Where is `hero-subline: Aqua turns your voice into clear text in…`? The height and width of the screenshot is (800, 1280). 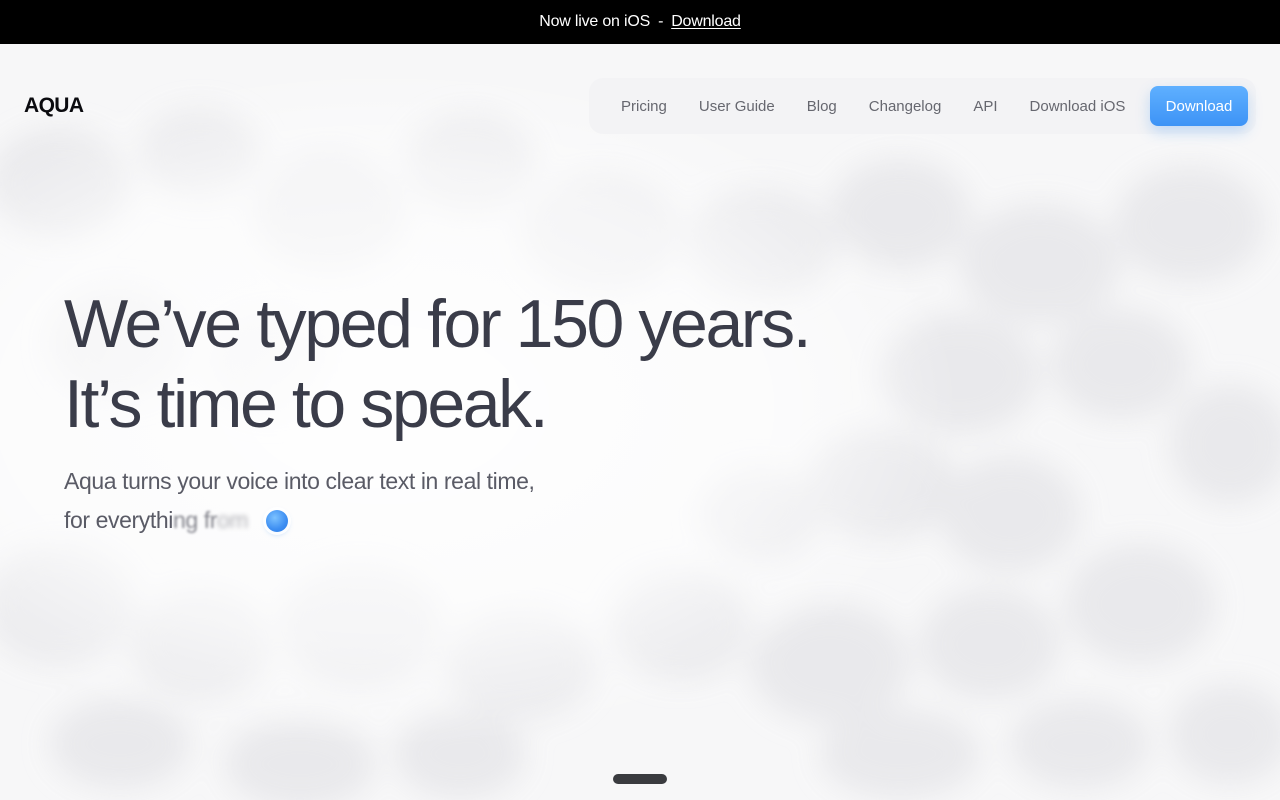 hero-subline: Aqua turns your voice into clear text in… is located at coordinates (436, 501).